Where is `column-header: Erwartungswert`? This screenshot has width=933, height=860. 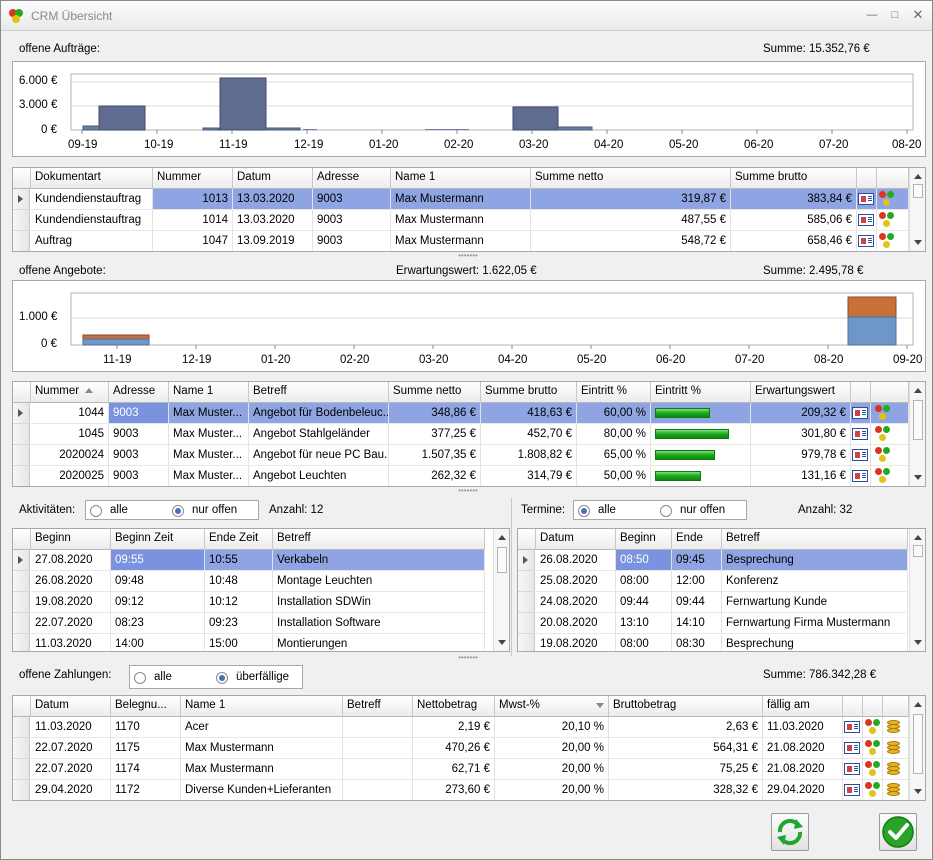
column-header: Erwartungswert is located at coordinates (801, 392).